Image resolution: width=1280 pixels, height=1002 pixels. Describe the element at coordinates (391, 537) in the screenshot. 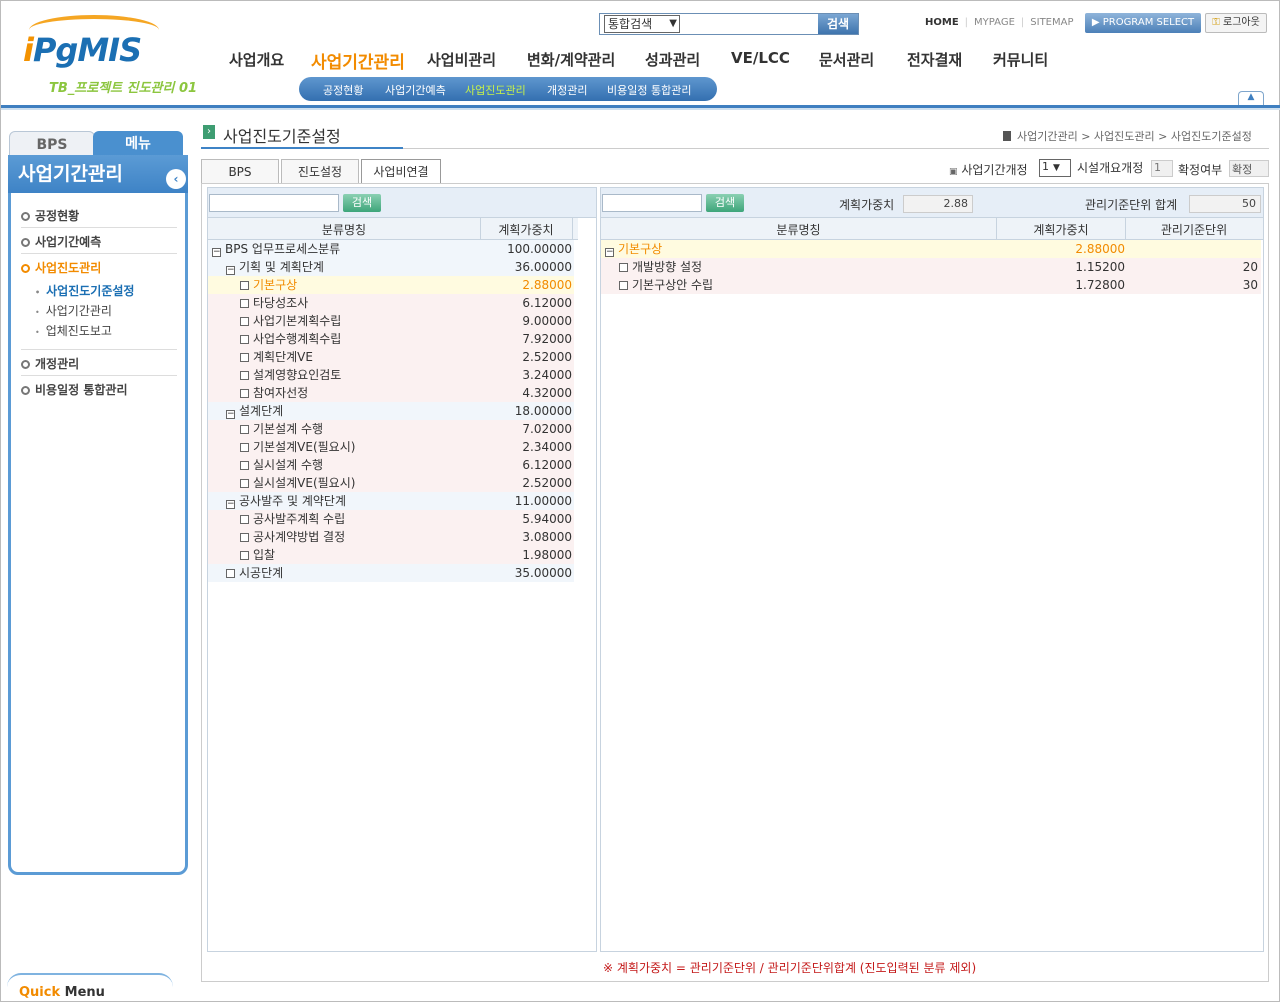

I see `table-row: 공사계약방법 결정 3.08000` at that location.